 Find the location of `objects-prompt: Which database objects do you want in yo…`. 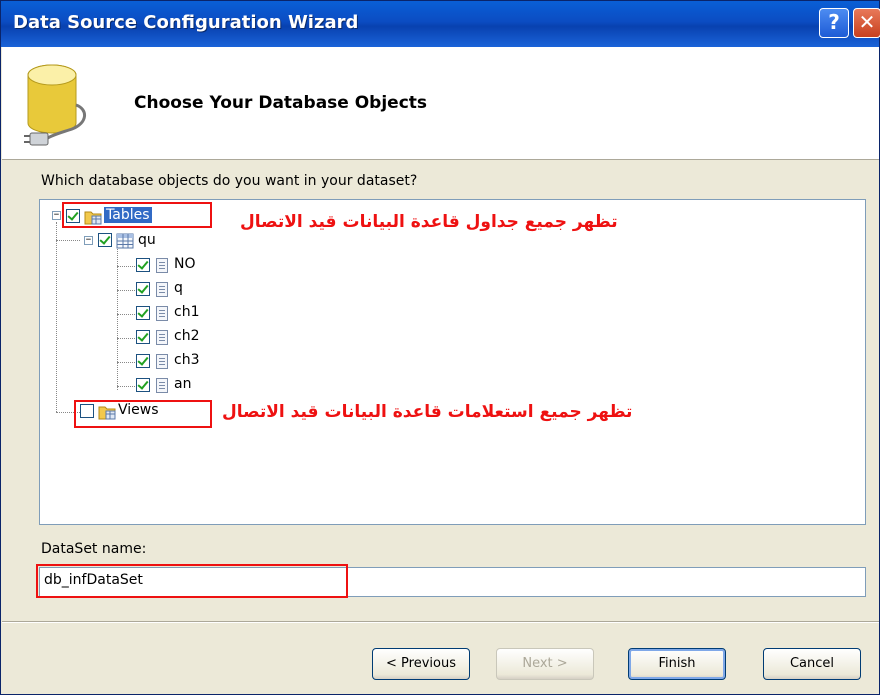

objects-prompt: Which database objects do you want in yo… is located at coordinates (229, 181).